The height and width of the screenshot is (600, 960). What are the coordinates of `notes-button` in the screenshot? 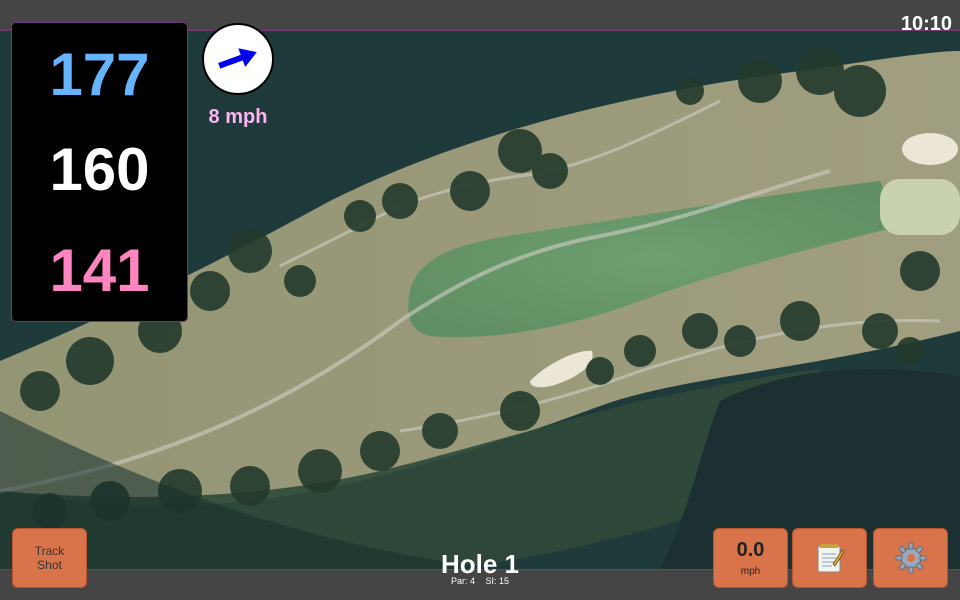 It's located at (829, 558).